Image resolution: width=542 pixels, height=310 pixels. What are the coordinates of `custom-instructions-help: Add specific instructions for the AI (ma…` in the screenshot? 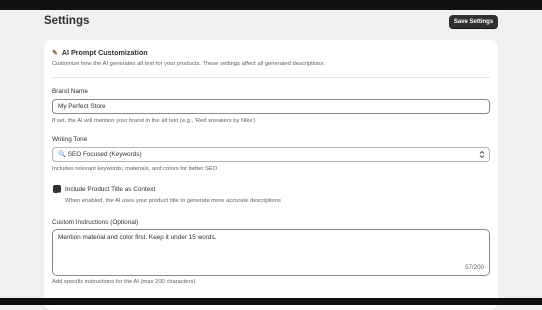 It's located at (124, 282).